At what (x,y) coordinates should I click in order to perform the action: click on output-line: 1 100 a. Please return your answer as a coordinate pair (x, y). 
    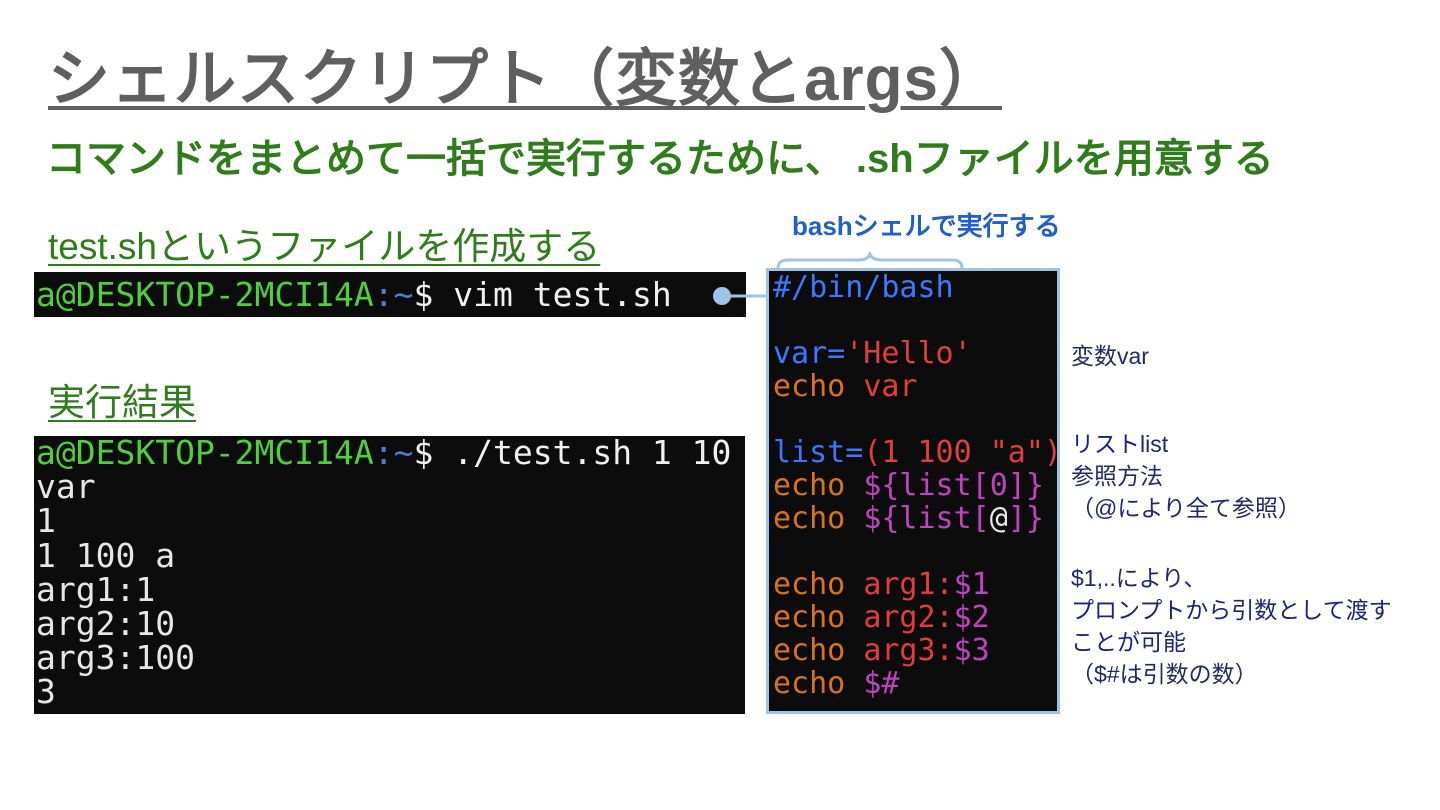
    Looking at the image, I should click on (106, 555).